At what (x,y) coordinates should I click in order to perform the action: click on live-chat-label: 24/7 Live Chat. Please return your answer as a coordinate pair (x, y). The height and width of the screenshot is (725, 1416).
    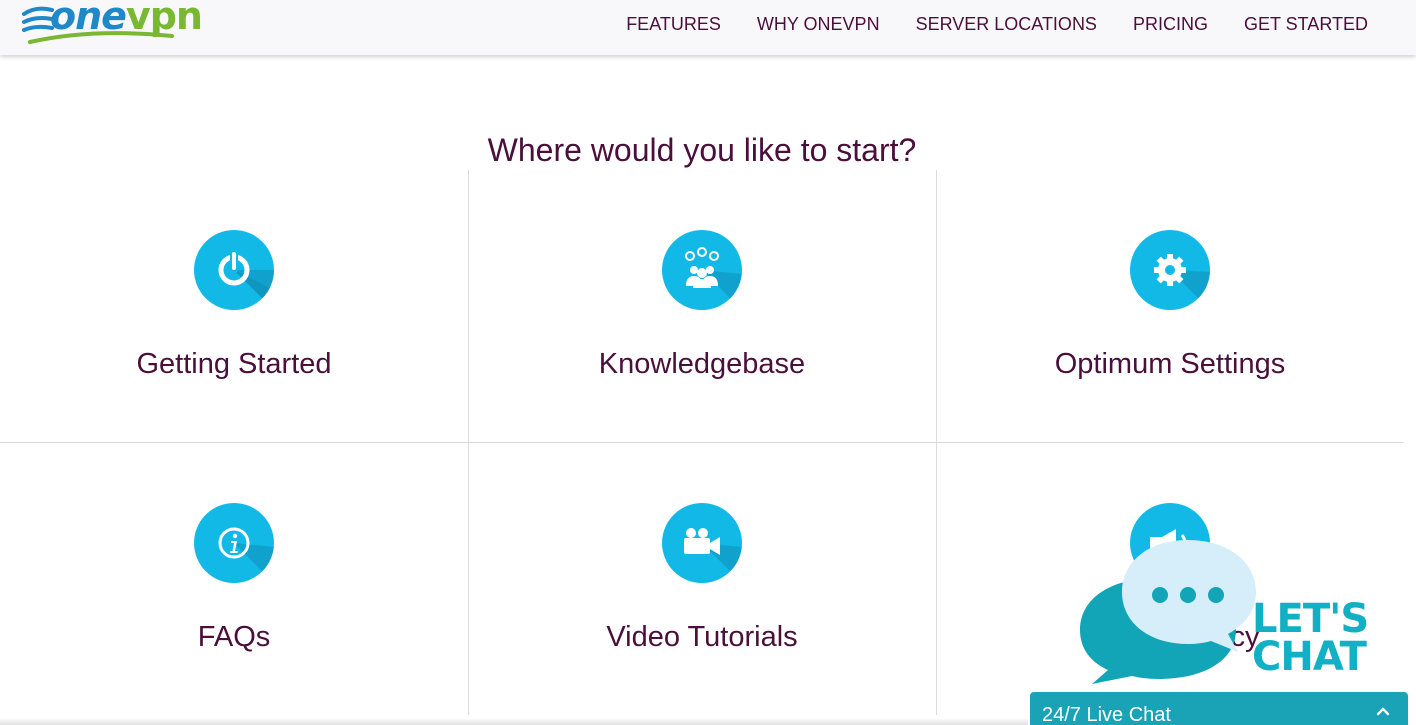
    Looking at the image, I should click on (1106, 714).